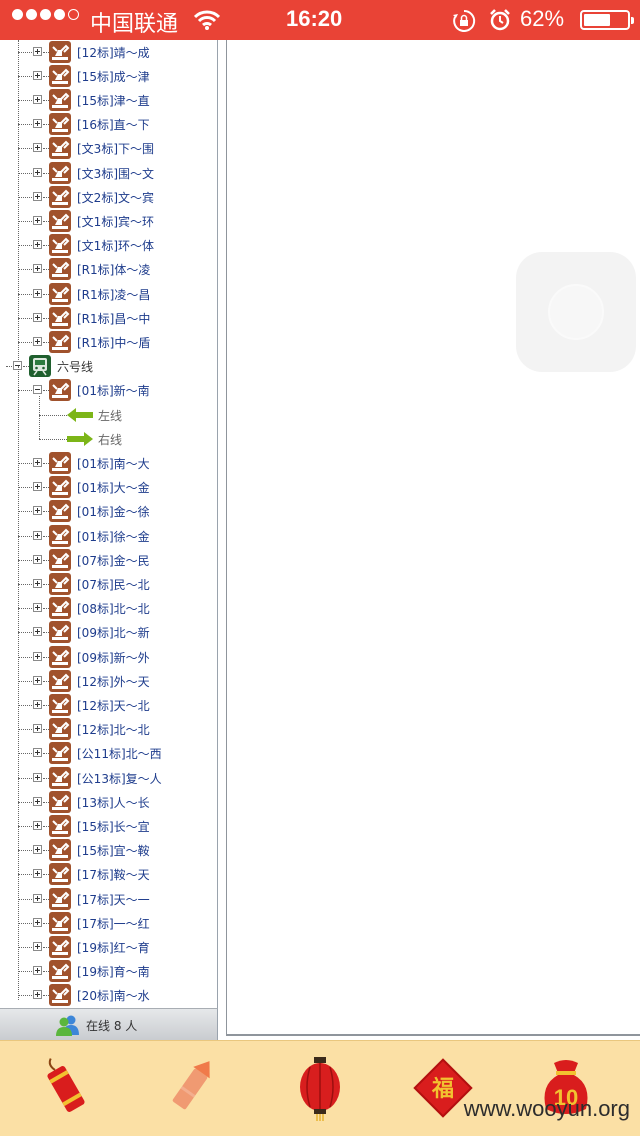  Describe the element at coordinates (113, 52) in the screenshot. I see `tree-node-label: [12标]靖～成` at that location.